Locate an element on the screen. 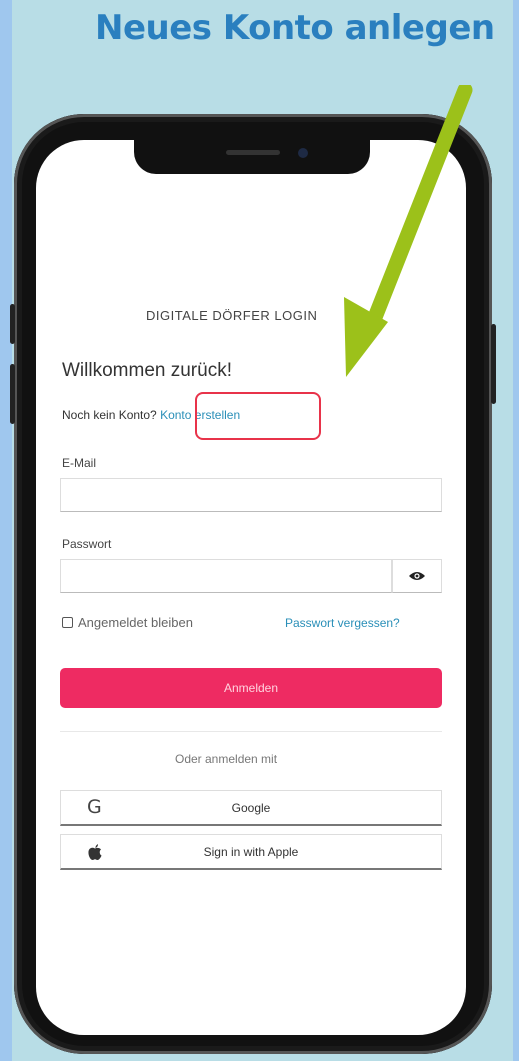 Image resolution: width=519 pixels, height=1061 pixels. or-login-with-text: Oder anmelden mit is located at coordinates (226, 759).